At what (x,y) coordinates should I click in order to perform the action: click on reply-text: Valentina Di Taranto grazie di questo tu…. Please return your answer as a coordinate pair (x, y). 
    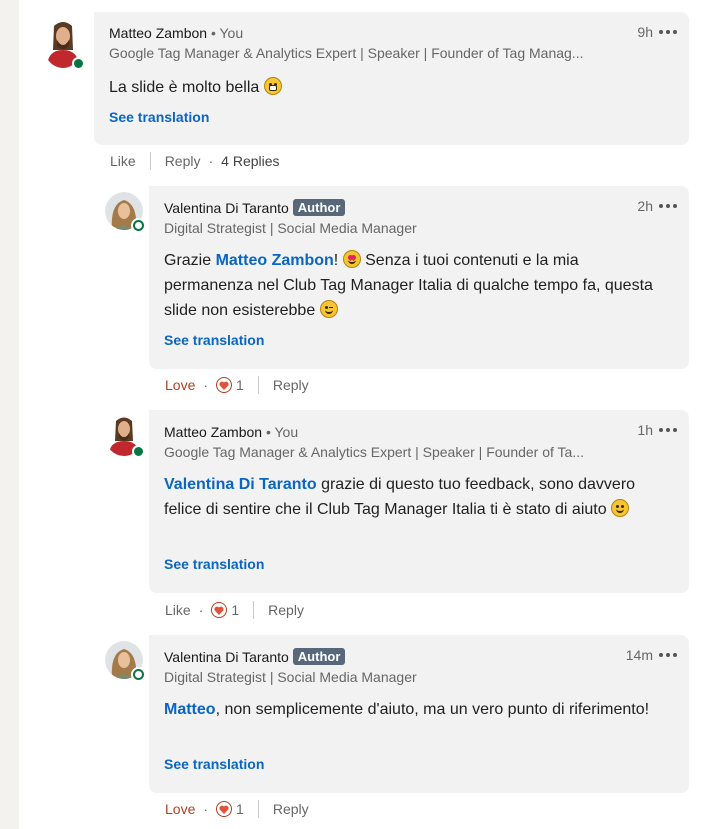
    Looking at the image, I should click on (414, 497).